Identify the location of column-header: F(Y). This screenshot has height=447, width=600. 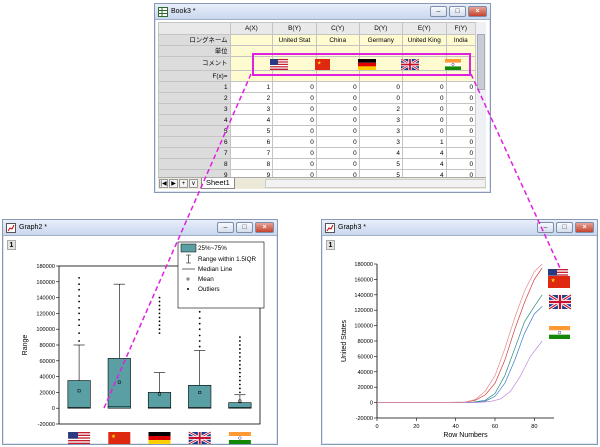
(460, 28).